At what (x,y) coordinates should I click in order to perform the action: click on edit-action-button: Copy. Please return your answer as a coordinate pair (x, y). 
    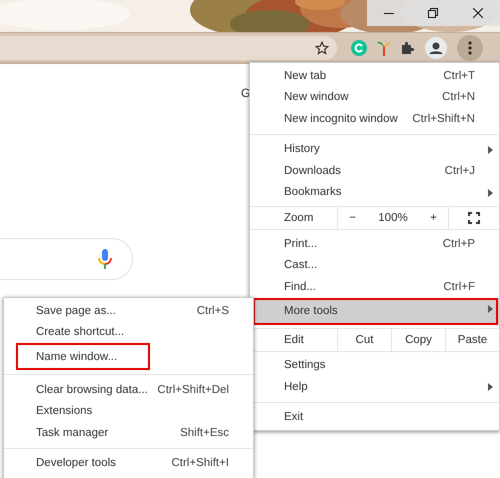
    Looking at the image, I should click on (418, 339).